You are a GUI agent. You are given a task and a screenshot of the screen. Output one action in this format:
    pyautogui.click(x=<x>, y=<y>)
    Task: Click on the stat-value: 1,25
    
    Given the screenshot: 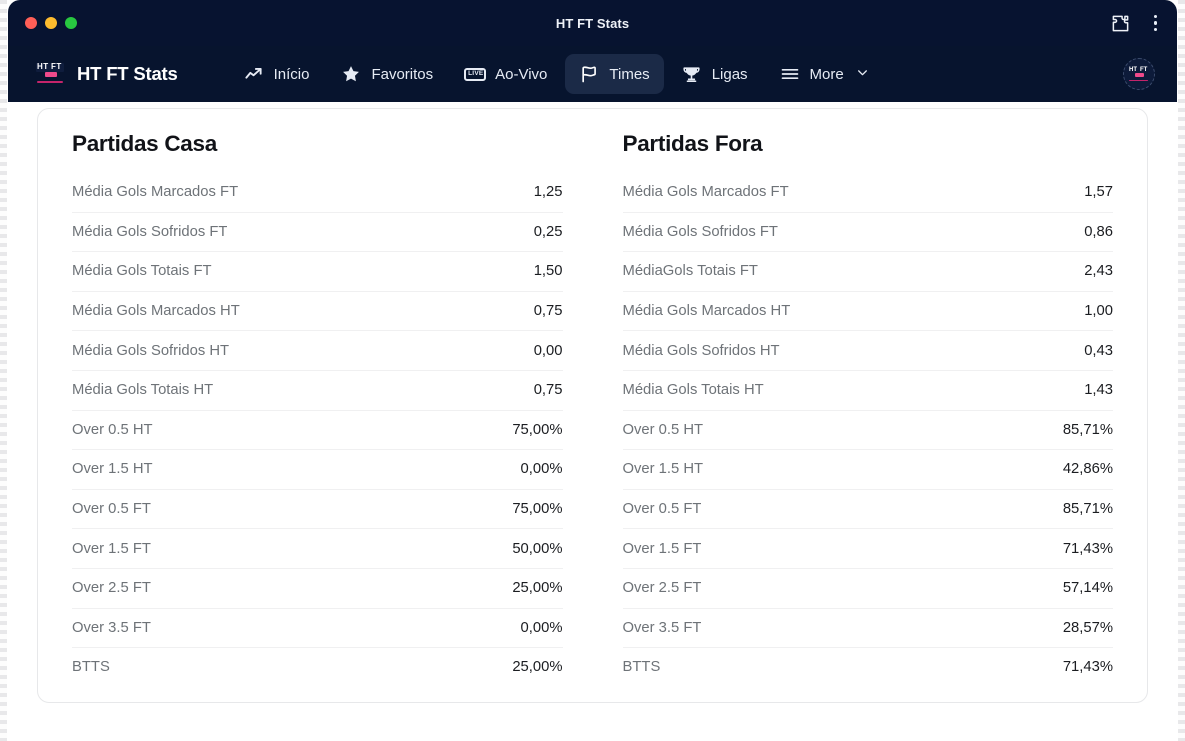 What is the action you would take?
    pyautogui.click(x=548, y=191)
    